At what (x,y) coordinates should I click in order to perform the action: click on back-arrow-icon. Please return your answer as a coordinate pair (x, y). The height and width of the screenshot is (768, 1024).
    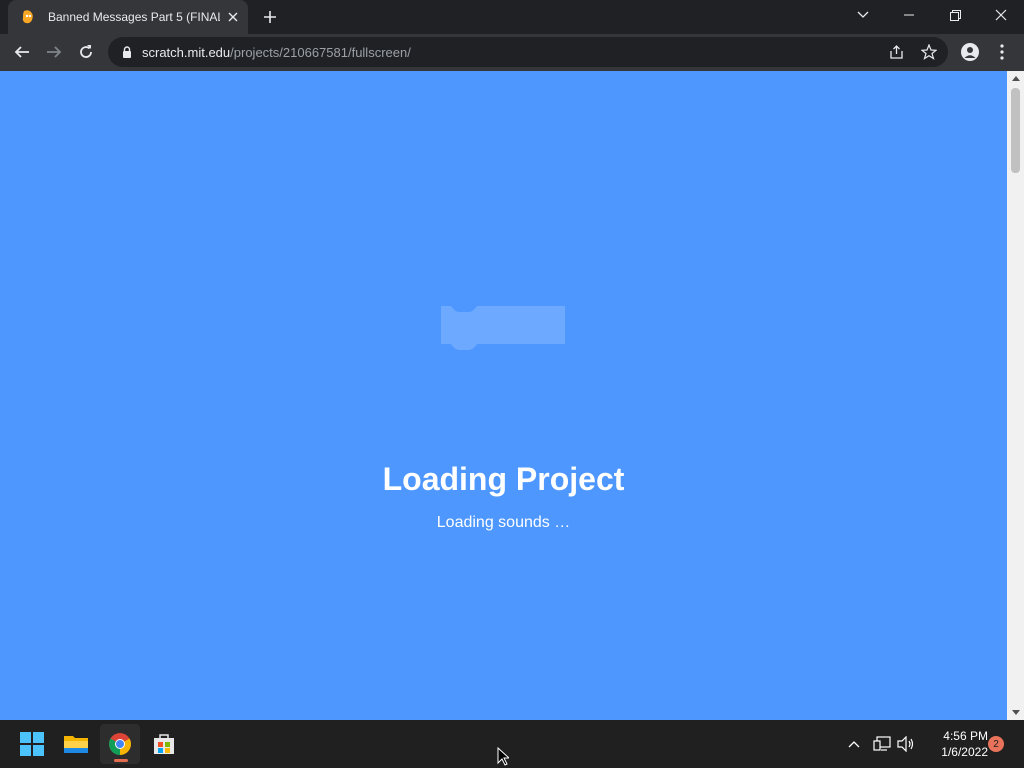
    Looking at the image, I should click on (22, 52).